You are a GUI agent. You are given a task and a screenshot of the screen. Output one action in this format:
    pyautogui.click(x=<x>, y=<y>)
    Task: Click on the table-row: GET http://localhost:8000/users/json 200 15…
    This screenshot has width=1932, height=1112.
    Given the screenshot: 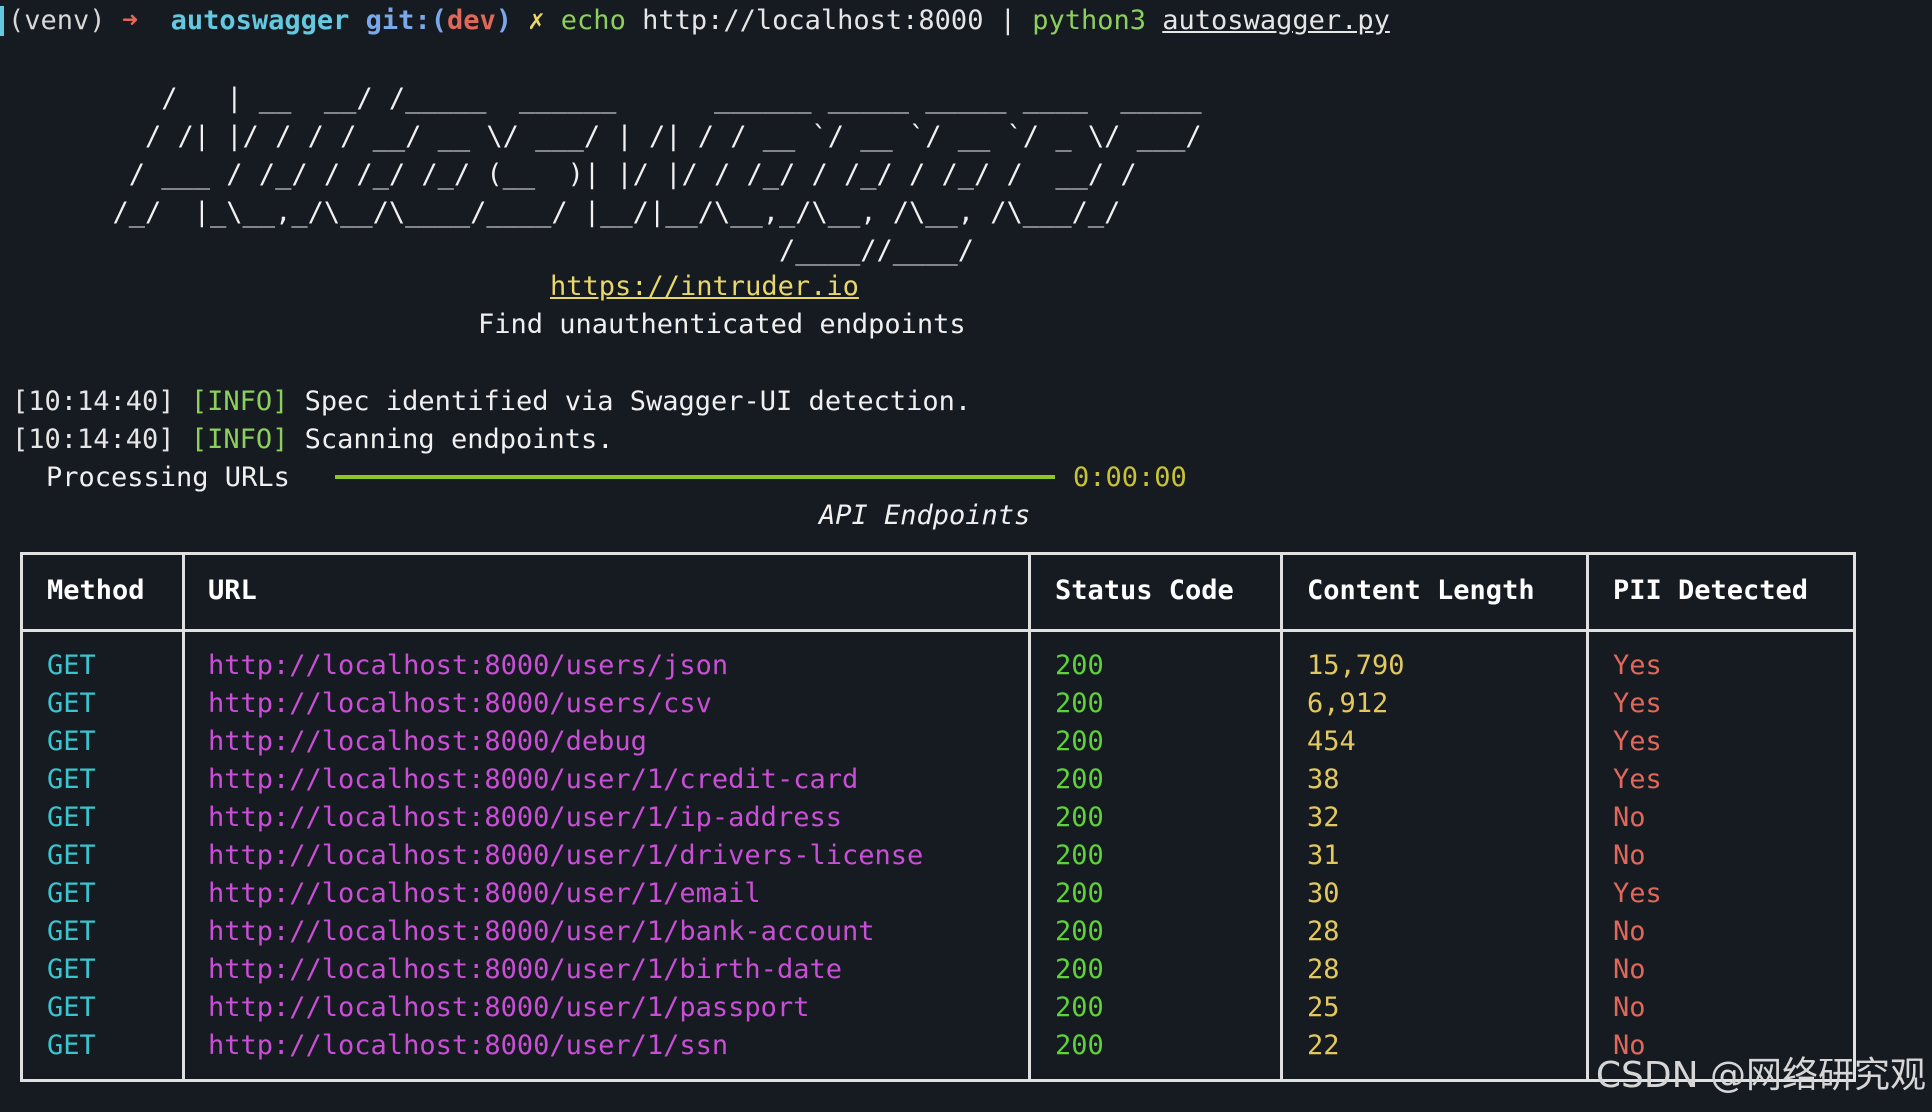 What is the action you would take?
    pyautogui.click(x=938, y=666)
    